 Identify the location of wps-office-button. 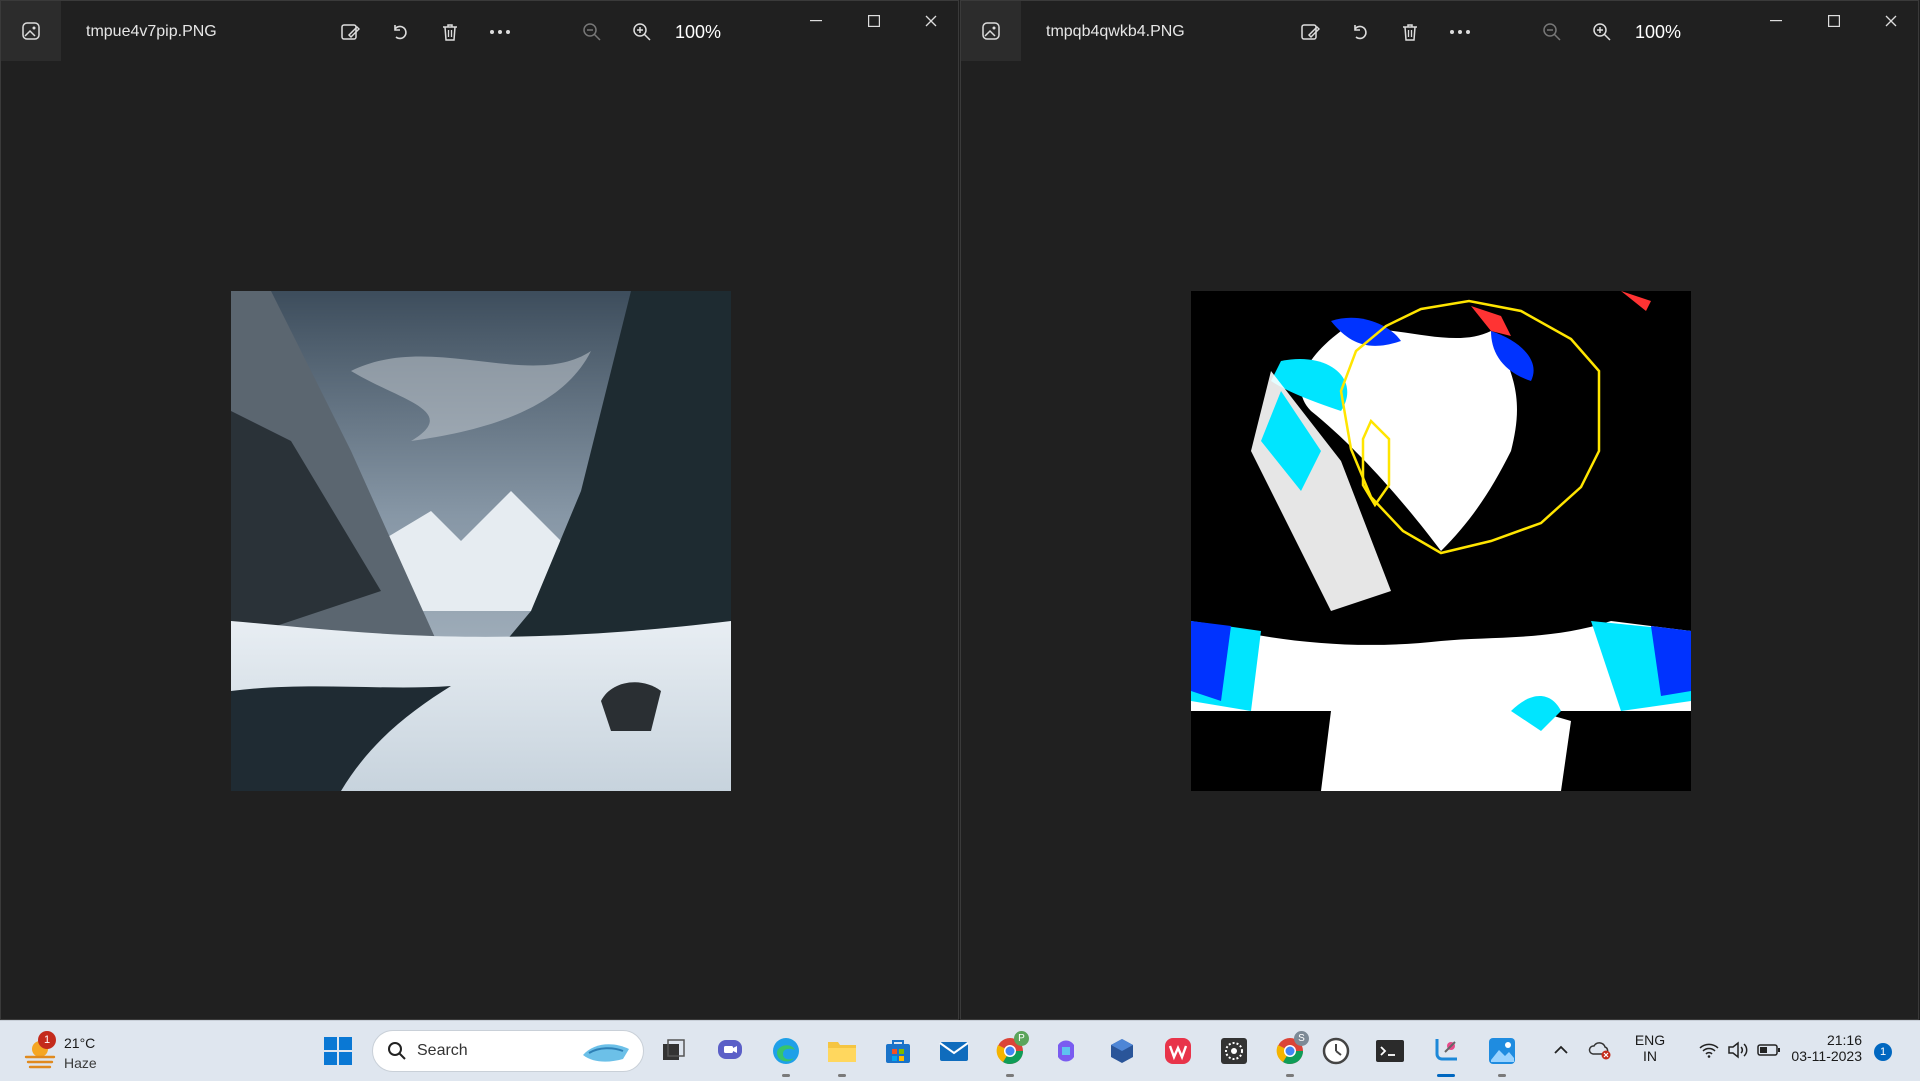
(1178, 1051).